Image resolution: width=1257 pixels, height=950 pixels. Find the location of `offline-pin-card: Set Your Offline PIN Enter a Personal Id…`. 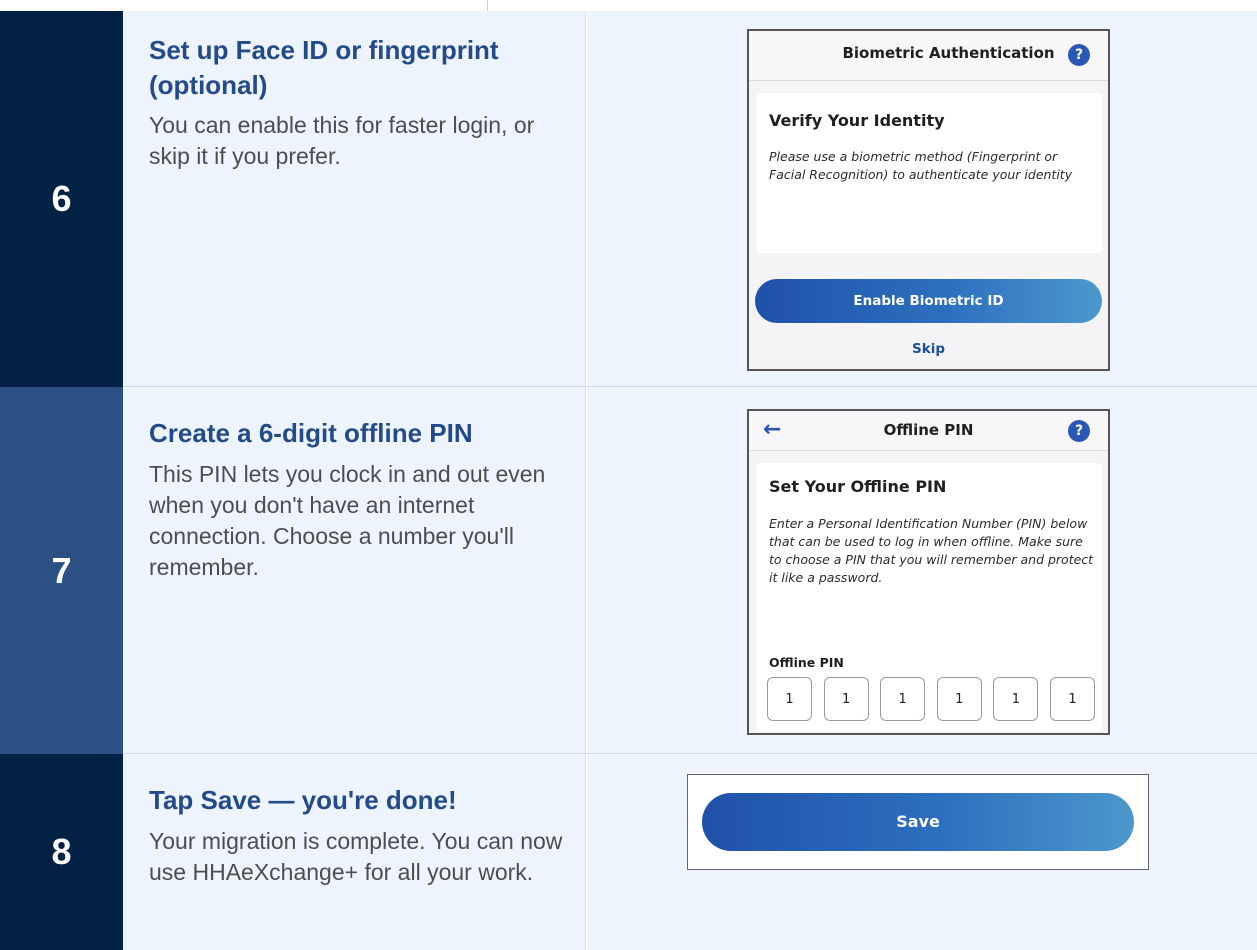

offline-pin-card: Set Your Offline PIN Enter a Personal Id… is located at coordinates (929, 597).